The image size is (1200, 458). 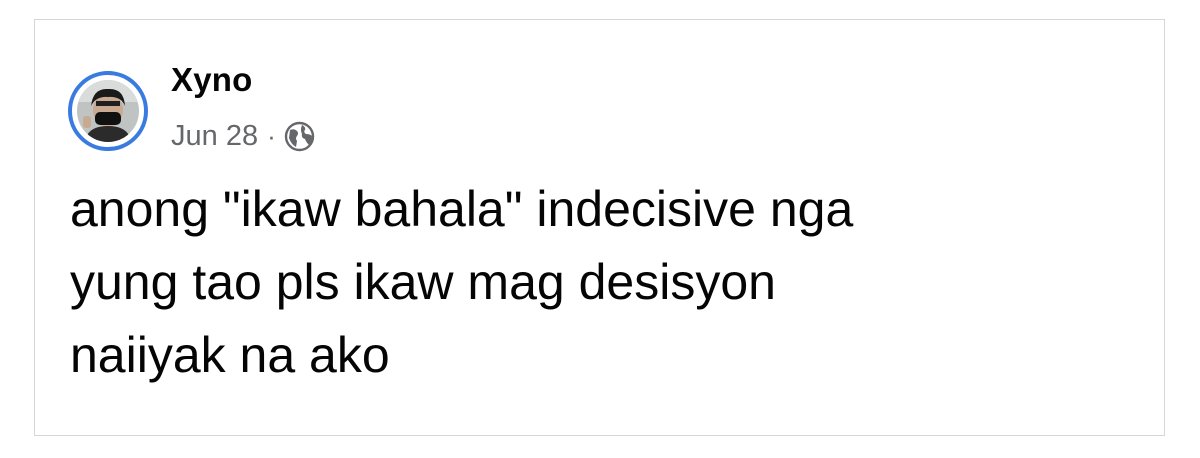 What do you see at coordinates (423, 282) in the screenshot?
I see `post-text-line: yung tao pls ikaw mag desisyon` at bounding box center [423, 282].